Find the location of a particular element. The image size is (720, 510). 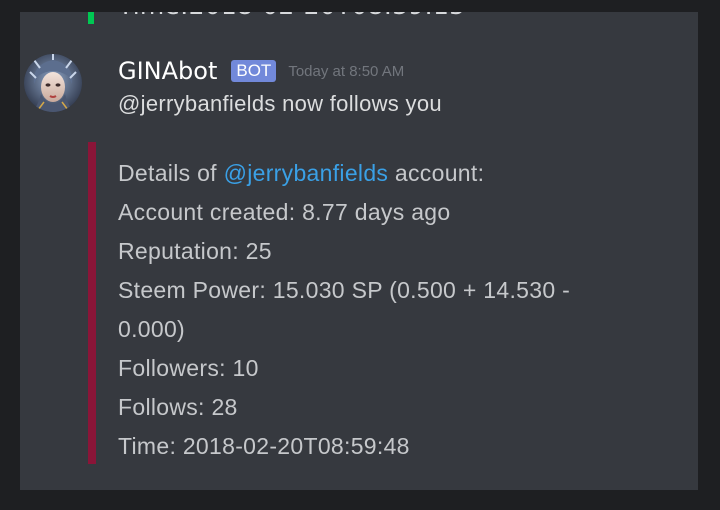

embed-accent-bar is located at coordinates (92, 303).